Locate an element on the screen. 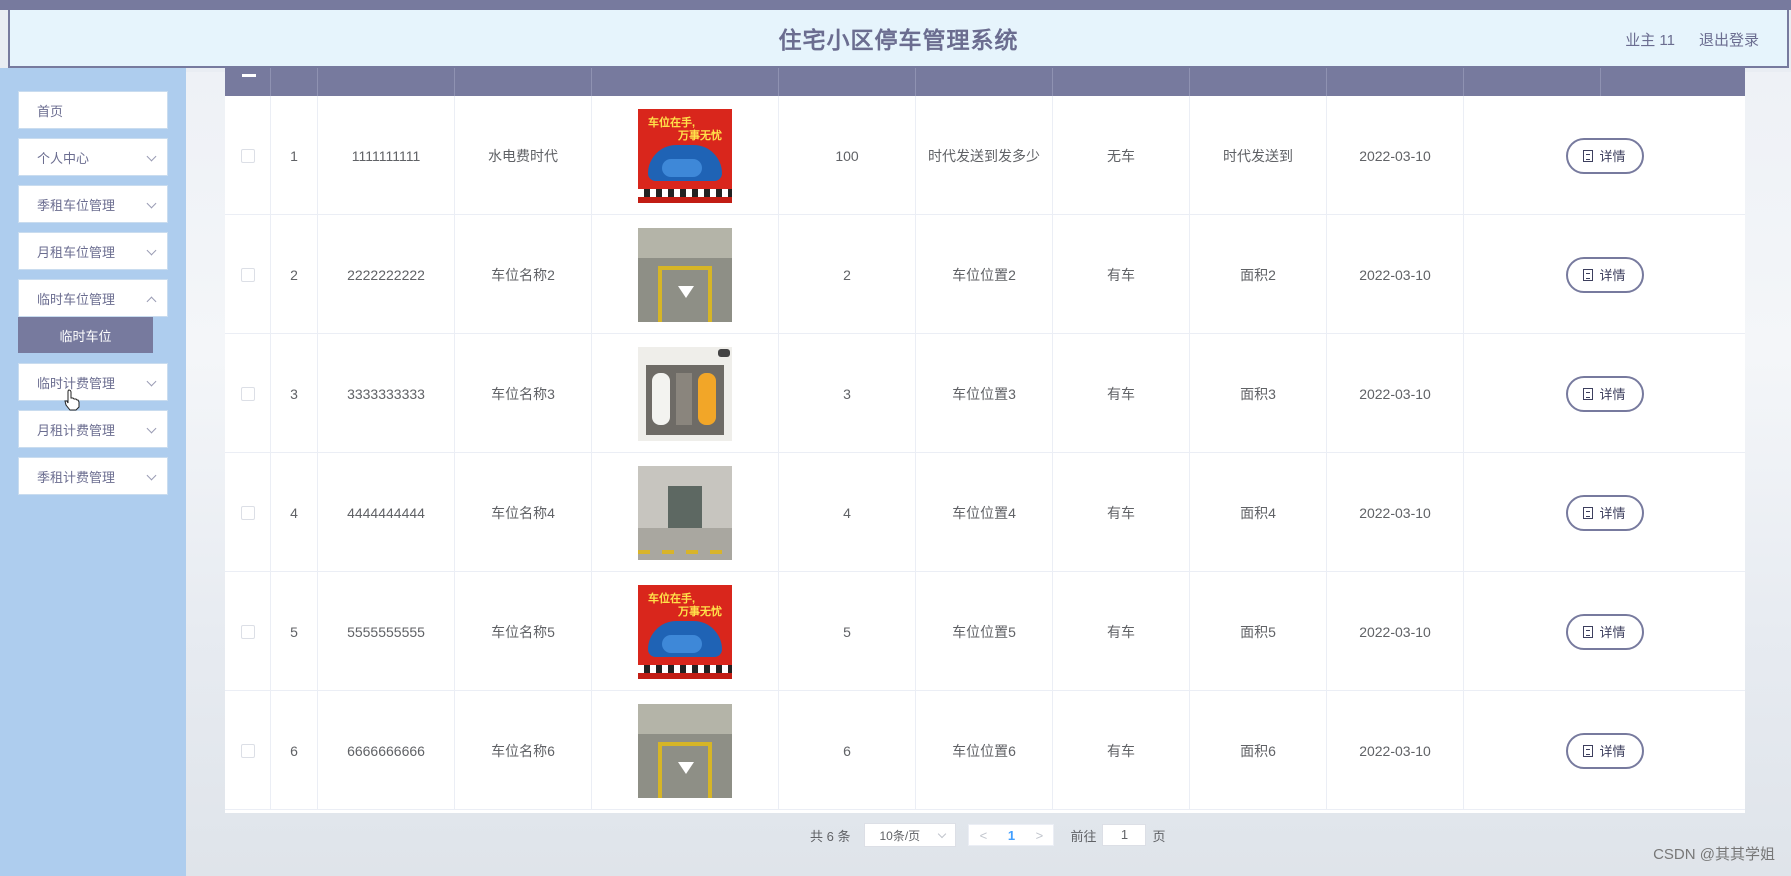 This screenshot has height=876, width=1791. sidebar-item-label: 首页 is located at coordinates (50, 111).